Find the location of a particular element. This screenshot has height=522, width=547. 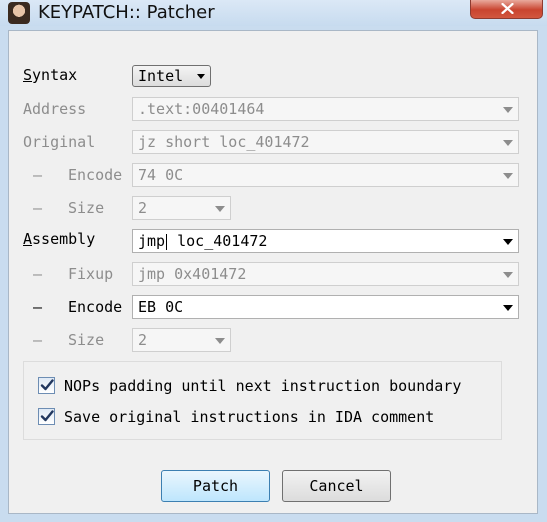

address-combo: .text:00401464 is located at coordinates (325, 109).